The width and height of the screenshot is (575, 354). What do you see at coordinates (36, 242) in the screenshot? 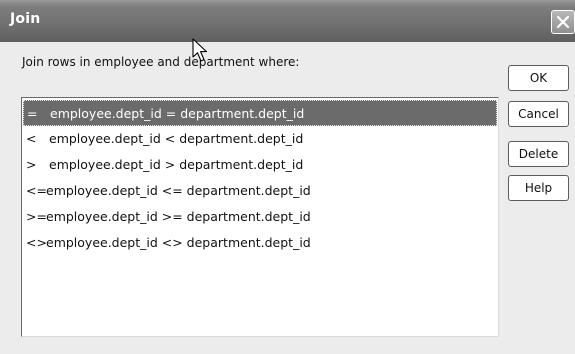
I see `operator-label: <>` at bounding box center [36, 242].